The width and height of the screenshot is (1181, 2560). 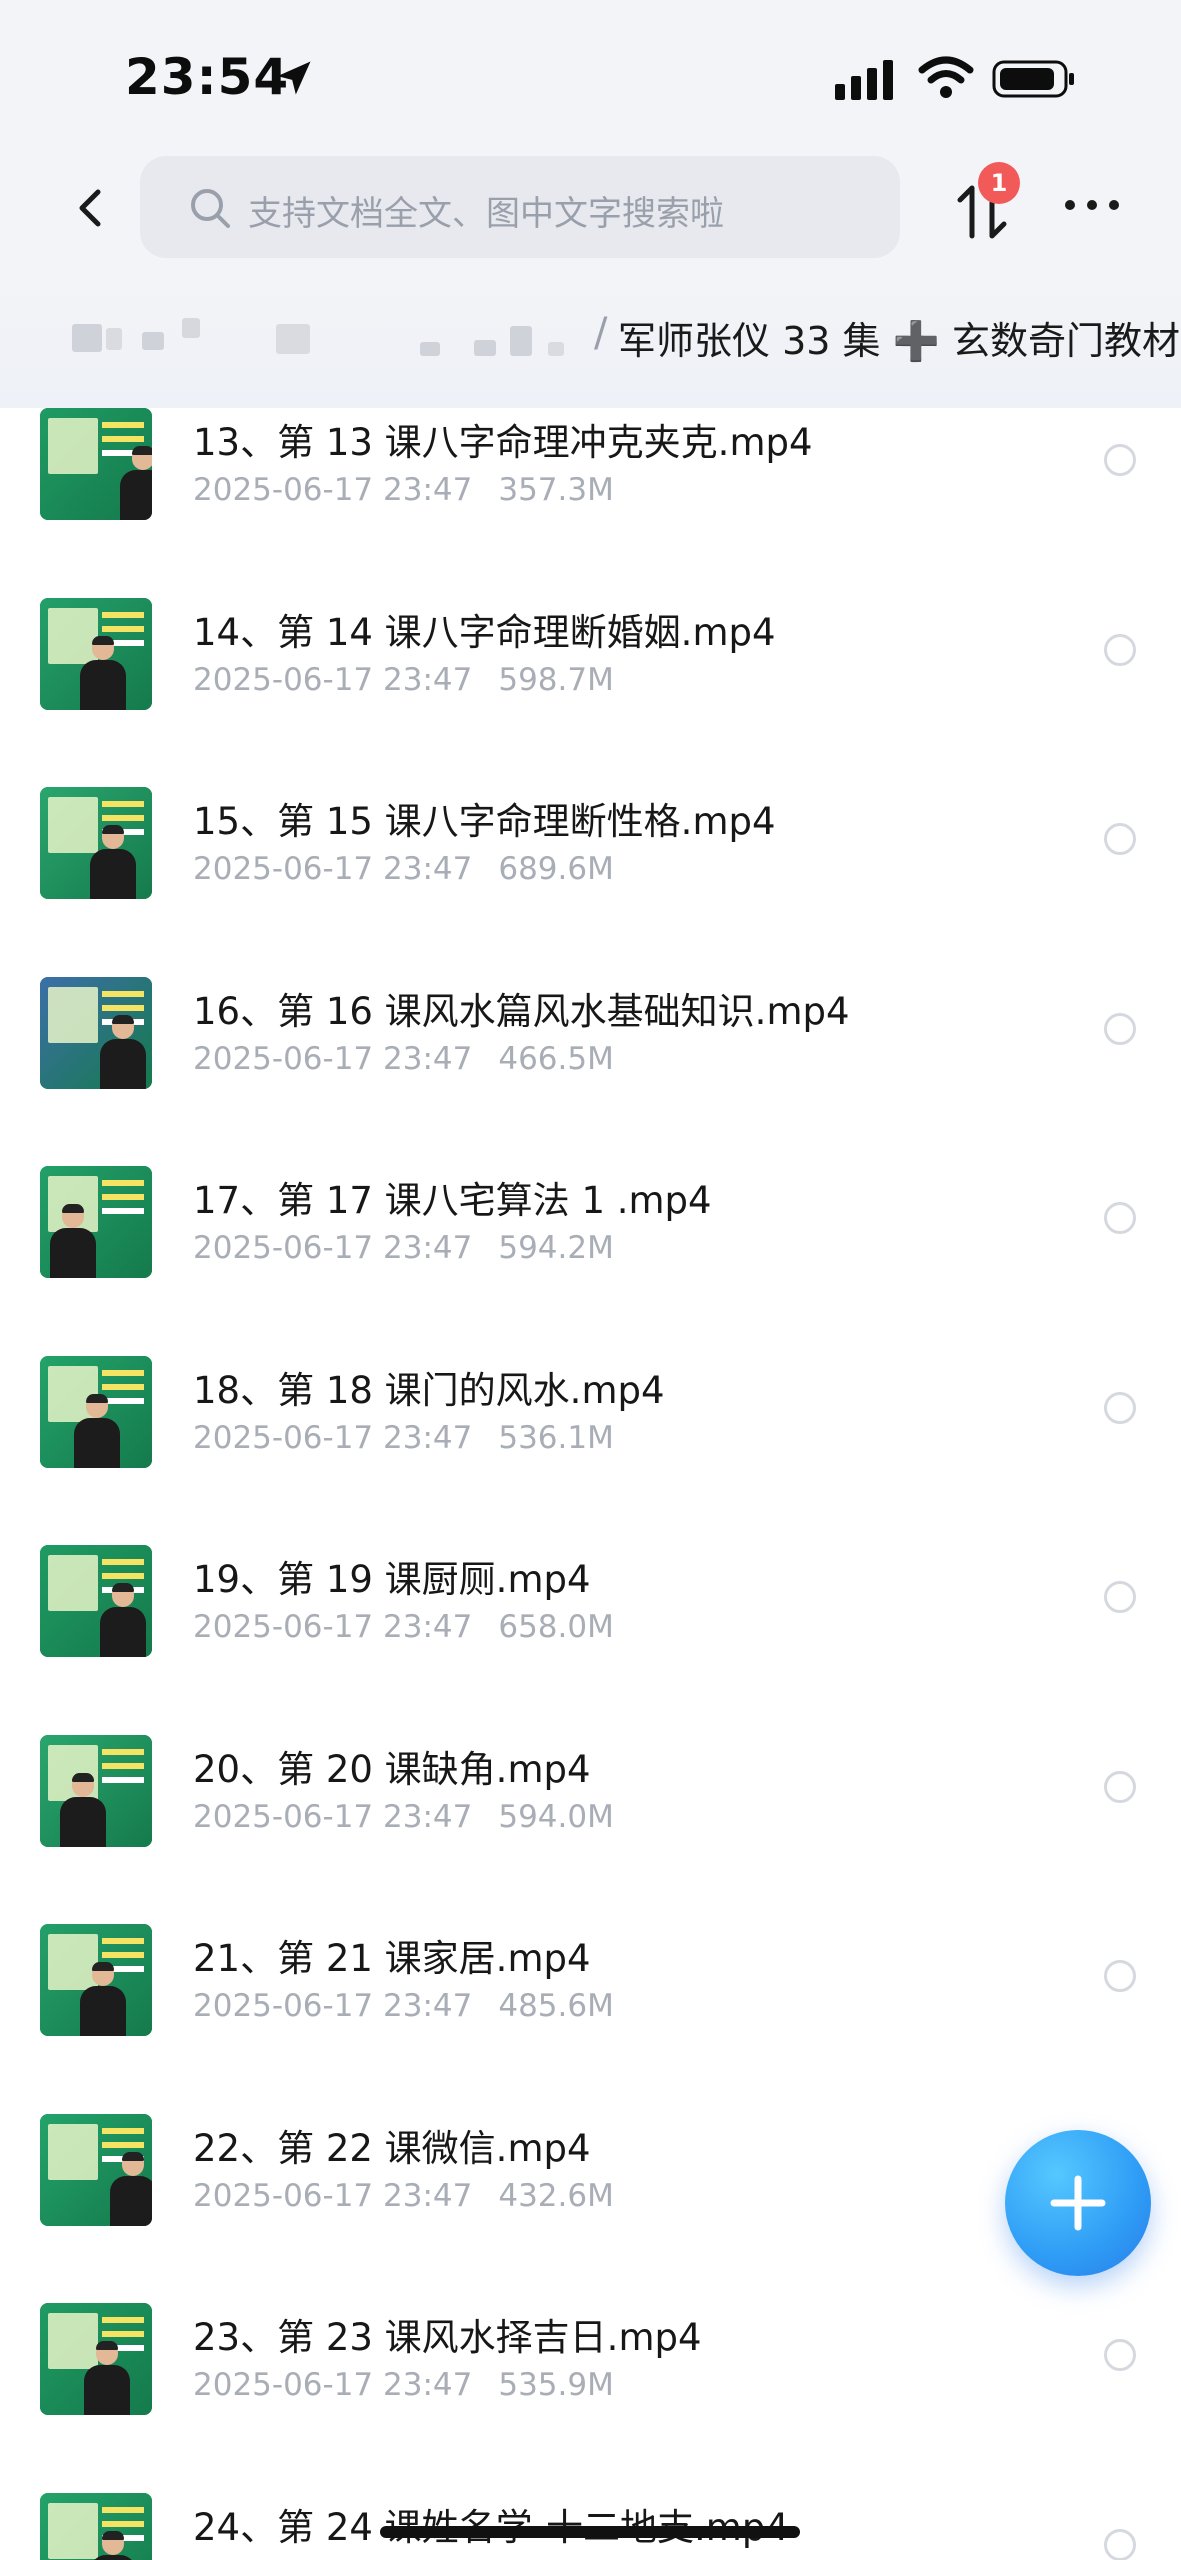 I want to click on file-meta: 2025-06-17 23:47 594.0M, so click(x=403, y=1817).